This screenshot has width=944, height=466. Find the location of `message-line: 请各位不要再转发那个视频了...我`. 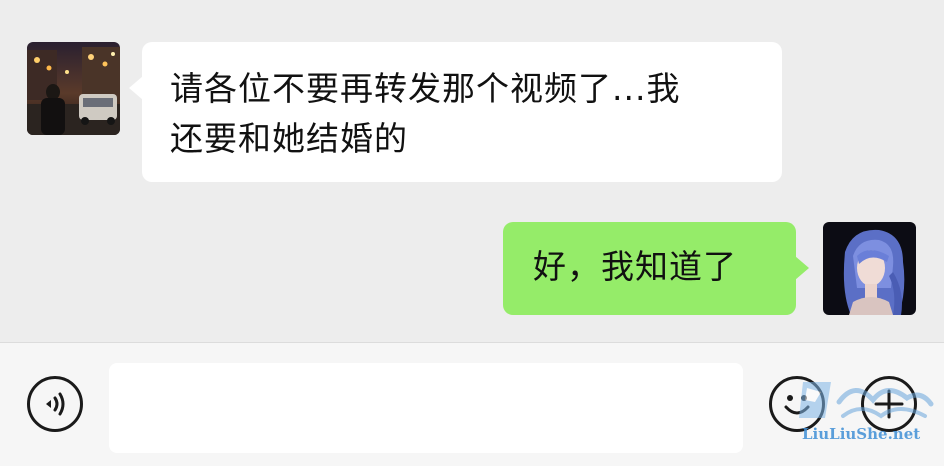

message-line: 请各位不要再转发那个视频了...我 is located at coordinates (425, 88).